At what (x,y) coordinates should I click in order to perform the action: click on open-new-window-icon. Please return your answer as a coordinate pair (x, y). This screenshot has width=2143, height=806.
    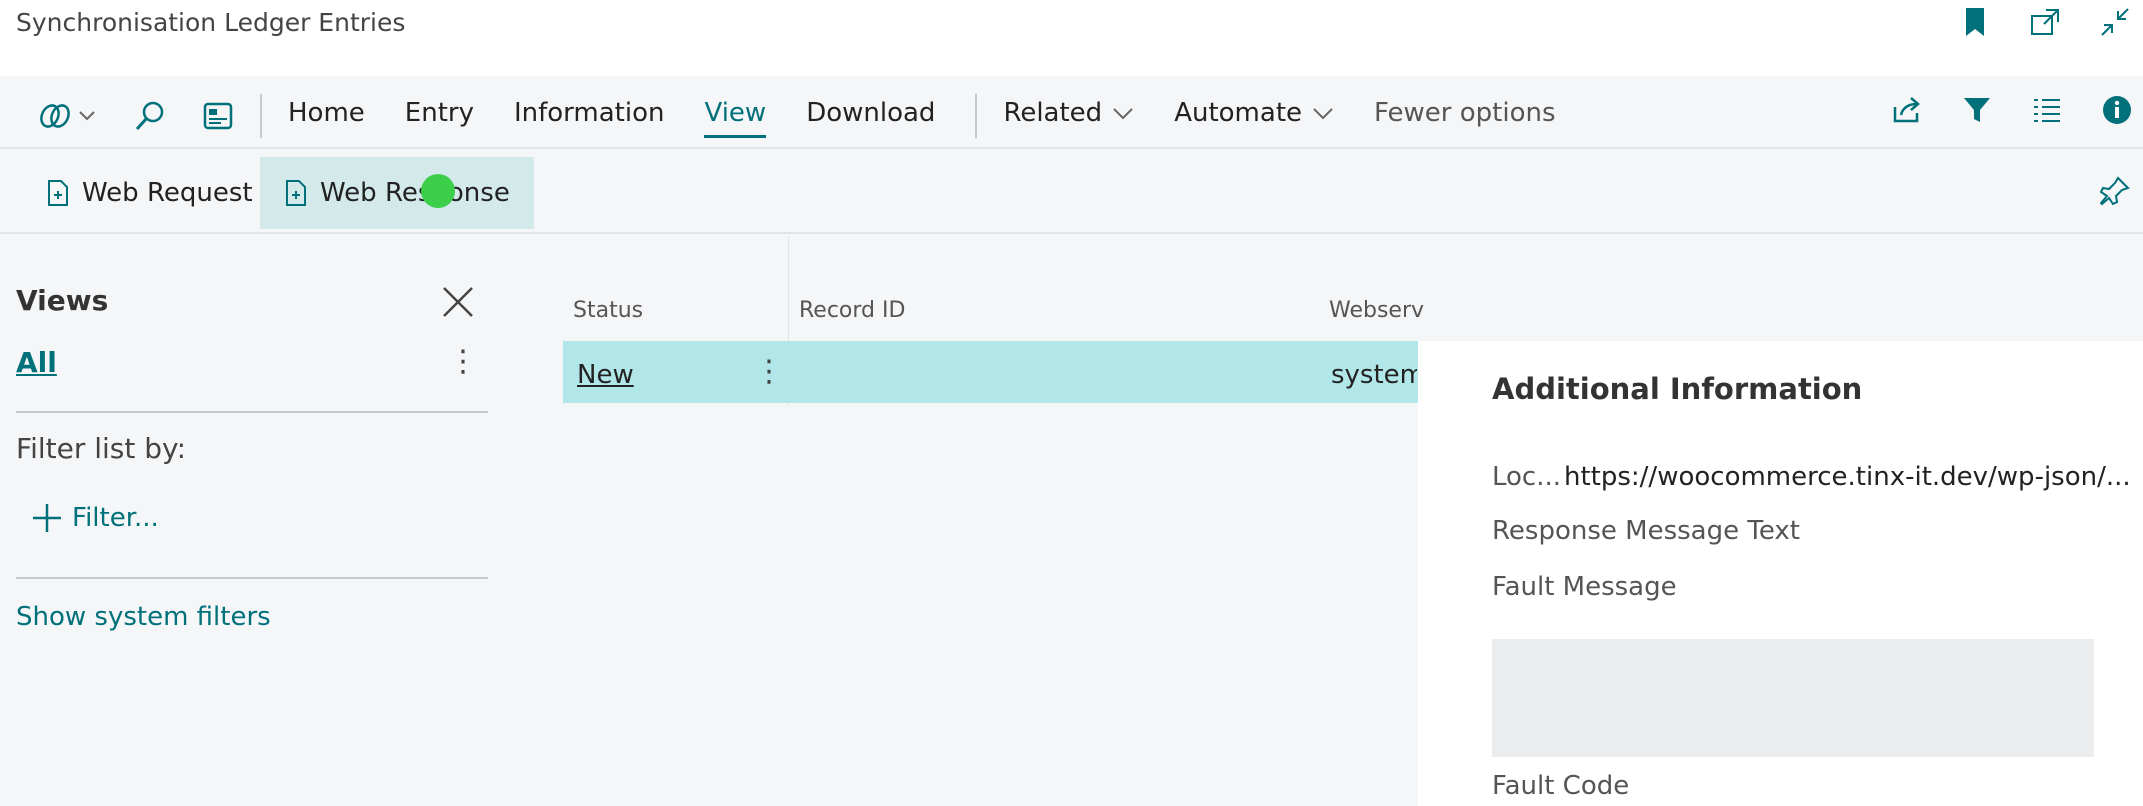
    Looking at the image, I should click on (2045, 22).